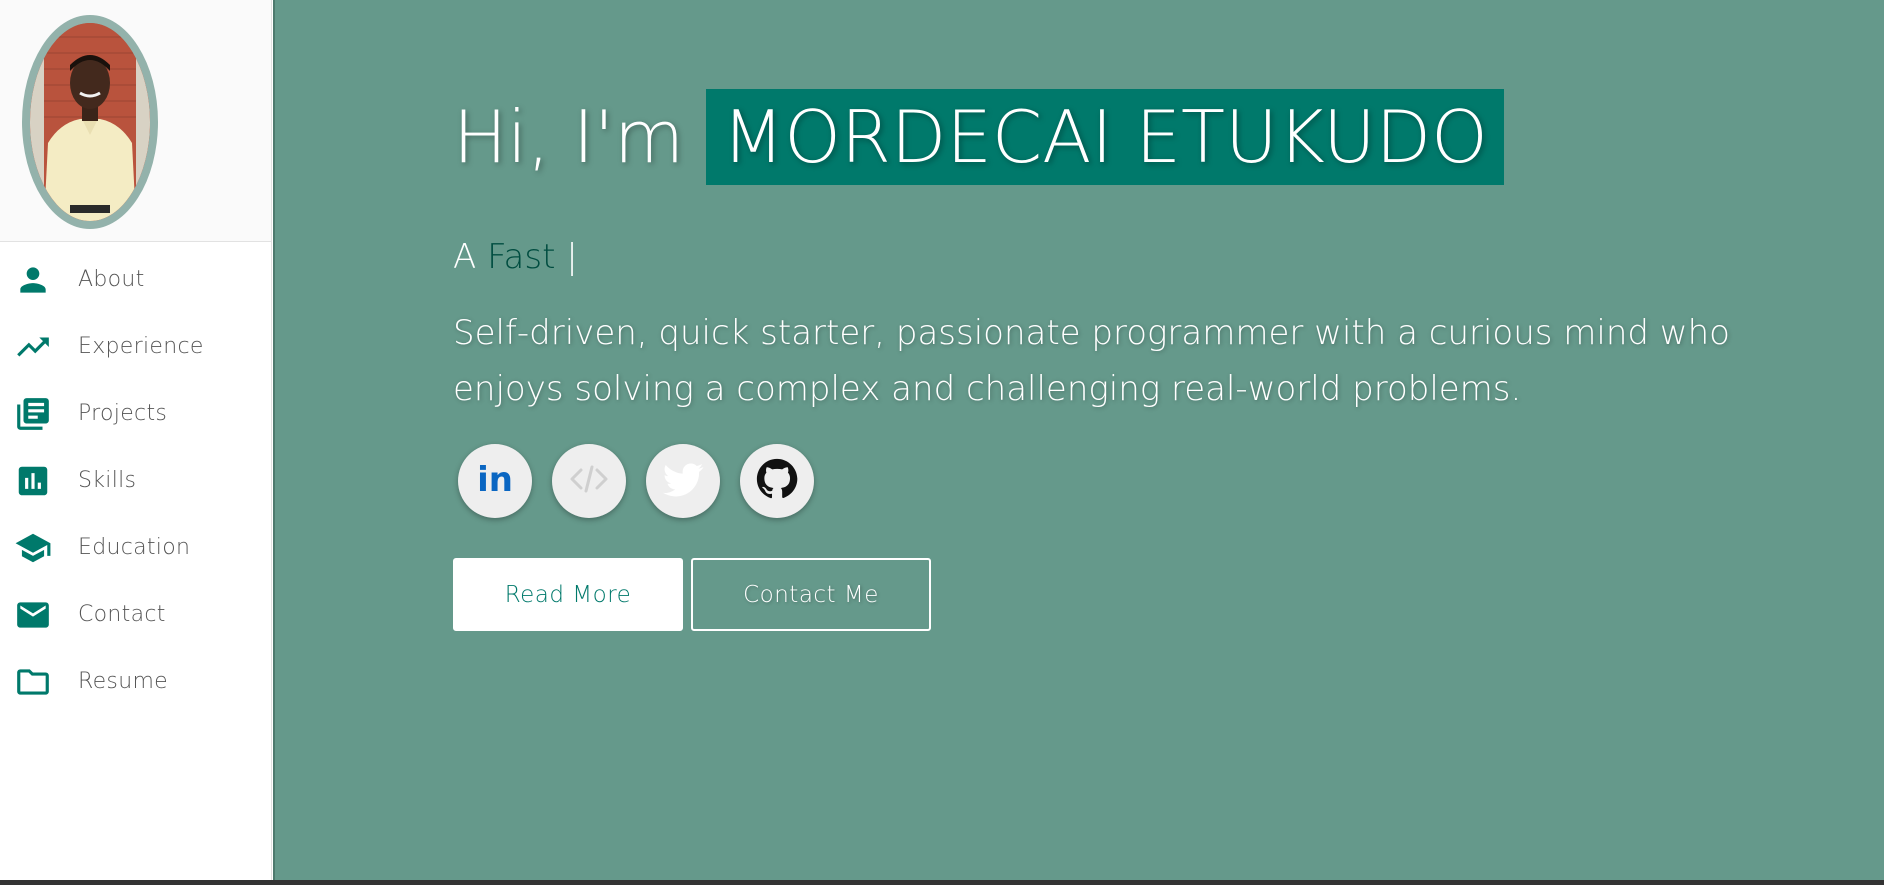  I want to click on code-icon, so click(589, 481).